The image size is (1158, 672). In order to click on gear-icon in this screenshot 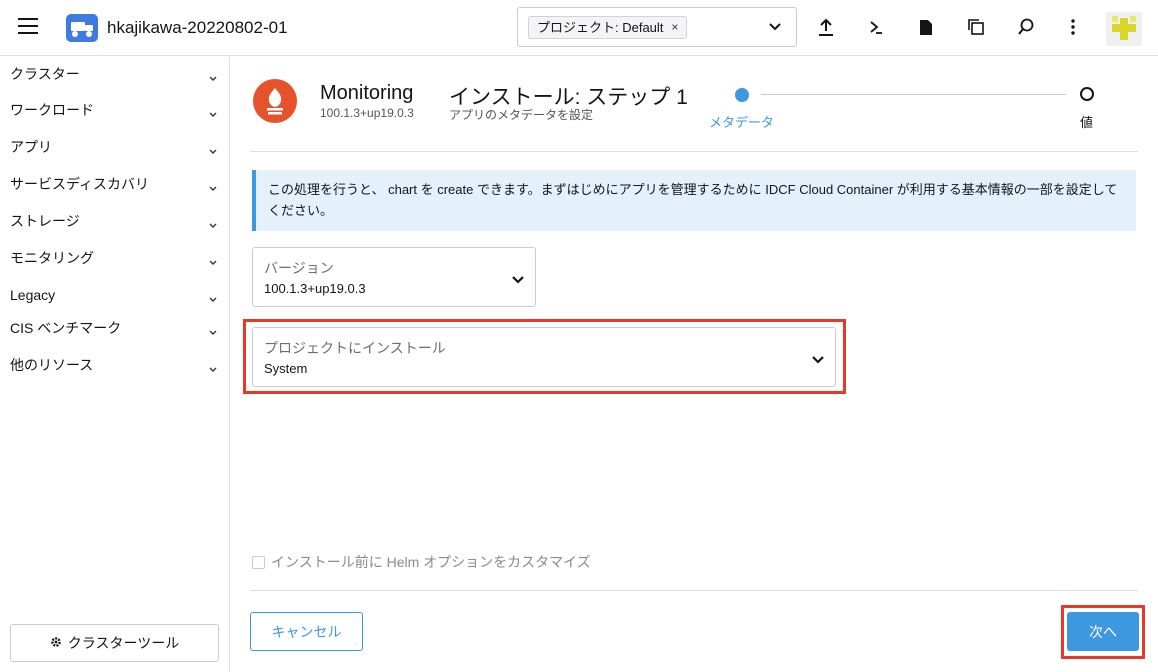, I will do `click(56, 643)`.